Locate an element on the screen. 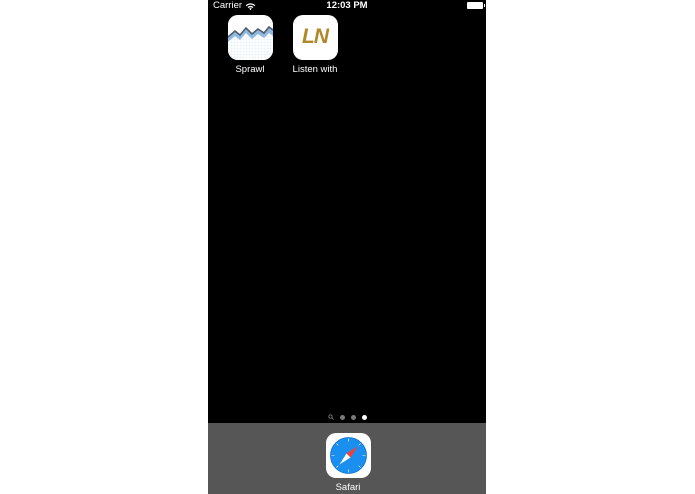 The image size is (695, 494). status-time: 12:03 PM is located at coordinates (347, 5).